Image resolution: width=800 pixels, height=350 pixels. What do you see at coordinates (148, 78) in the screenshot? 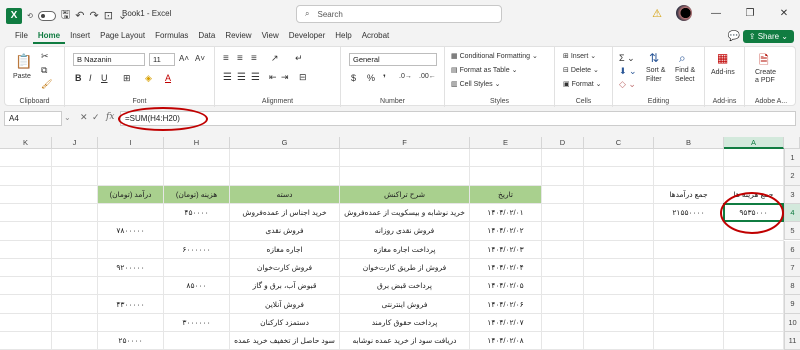
I see `fill-color-icon: ◈` at bounding box center [148, 78].